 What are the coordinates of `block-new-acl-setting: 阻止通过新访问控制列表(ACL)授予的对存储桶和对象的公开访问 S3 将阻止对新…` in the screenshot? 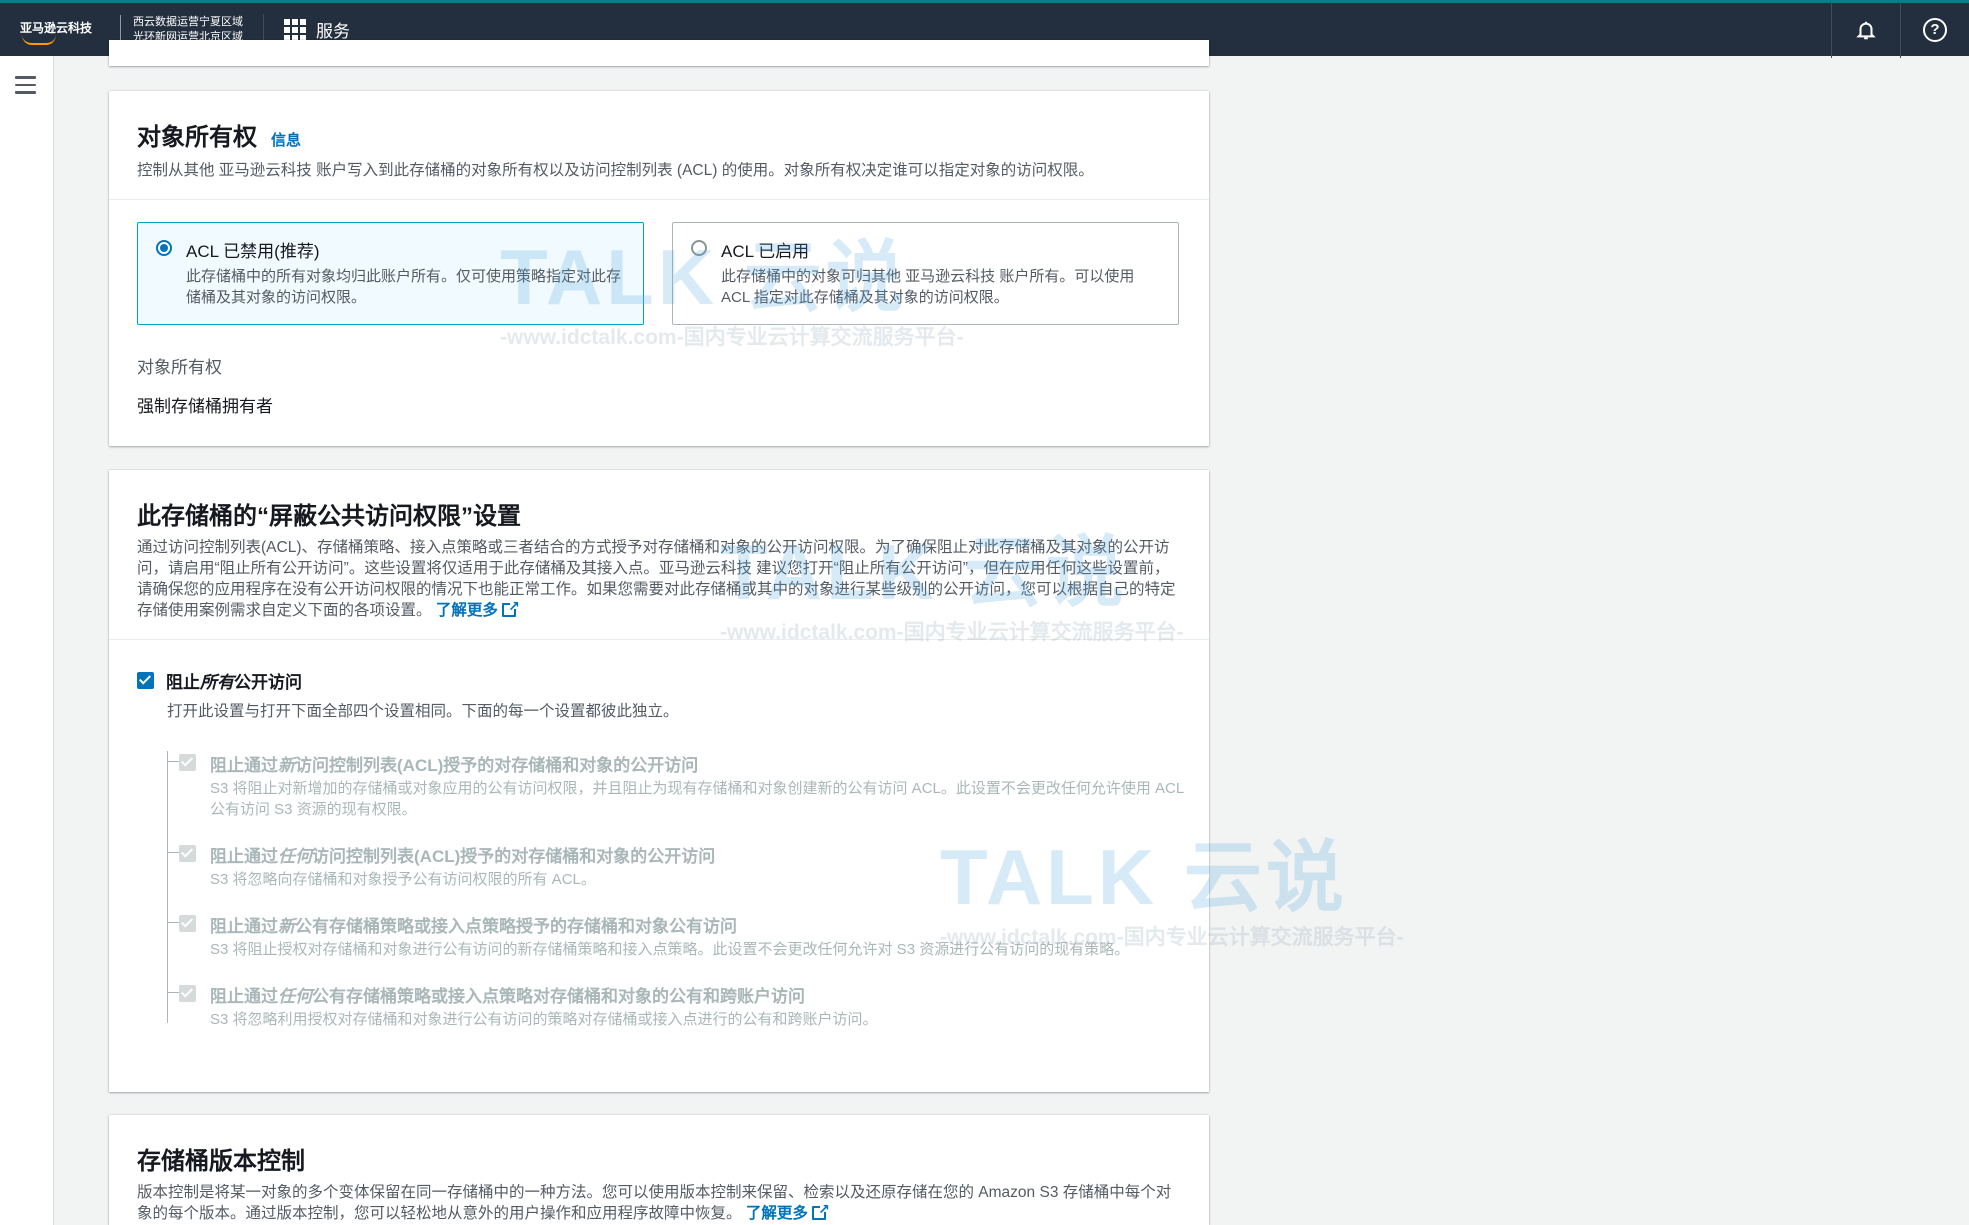 It's located at (688, 785).